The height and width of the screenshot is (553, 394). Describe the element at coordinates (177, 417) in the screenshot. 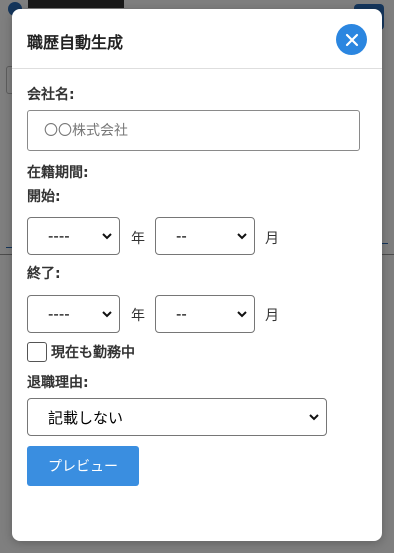

I see `retirement-reason-select: 記載しない` at that location.